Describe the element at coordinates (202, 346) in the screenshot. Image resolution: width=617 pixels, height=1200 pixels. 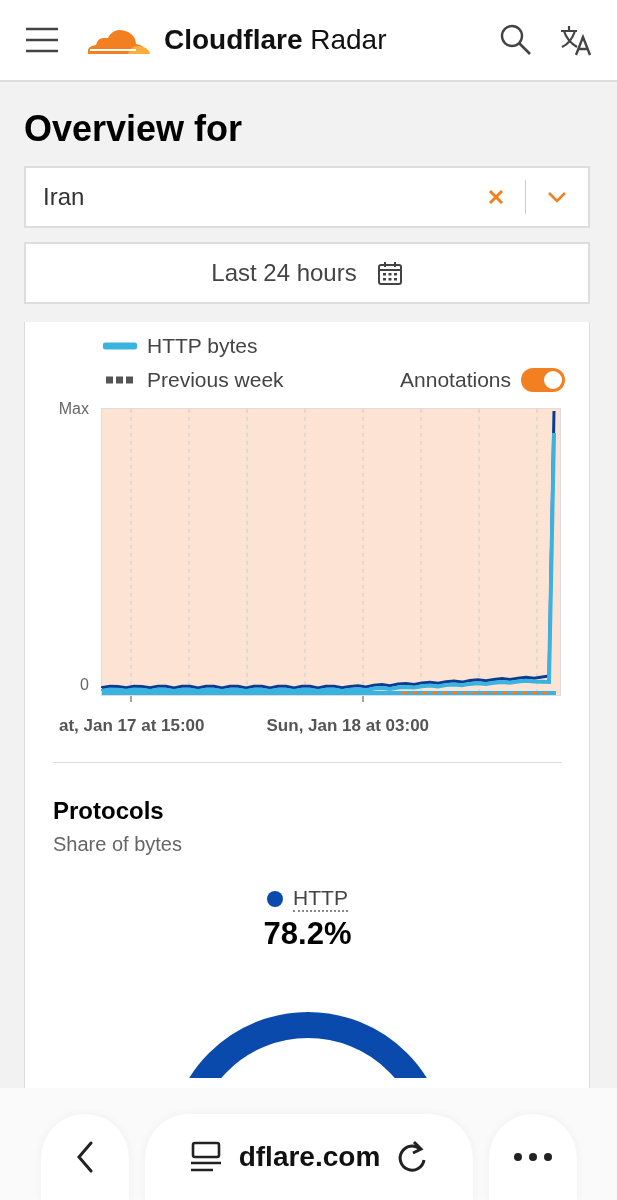
I see `legend-label: HTTP bytes` at that location.